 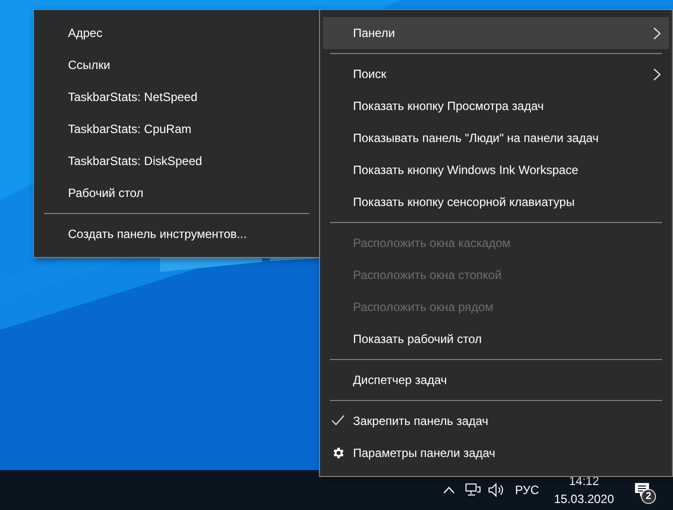 What do you see at coordinates (496, 138) in the screenshot?
I see `menu-item: Показывать панель "Люди" на панели задач` at bounding box center [496, 138].